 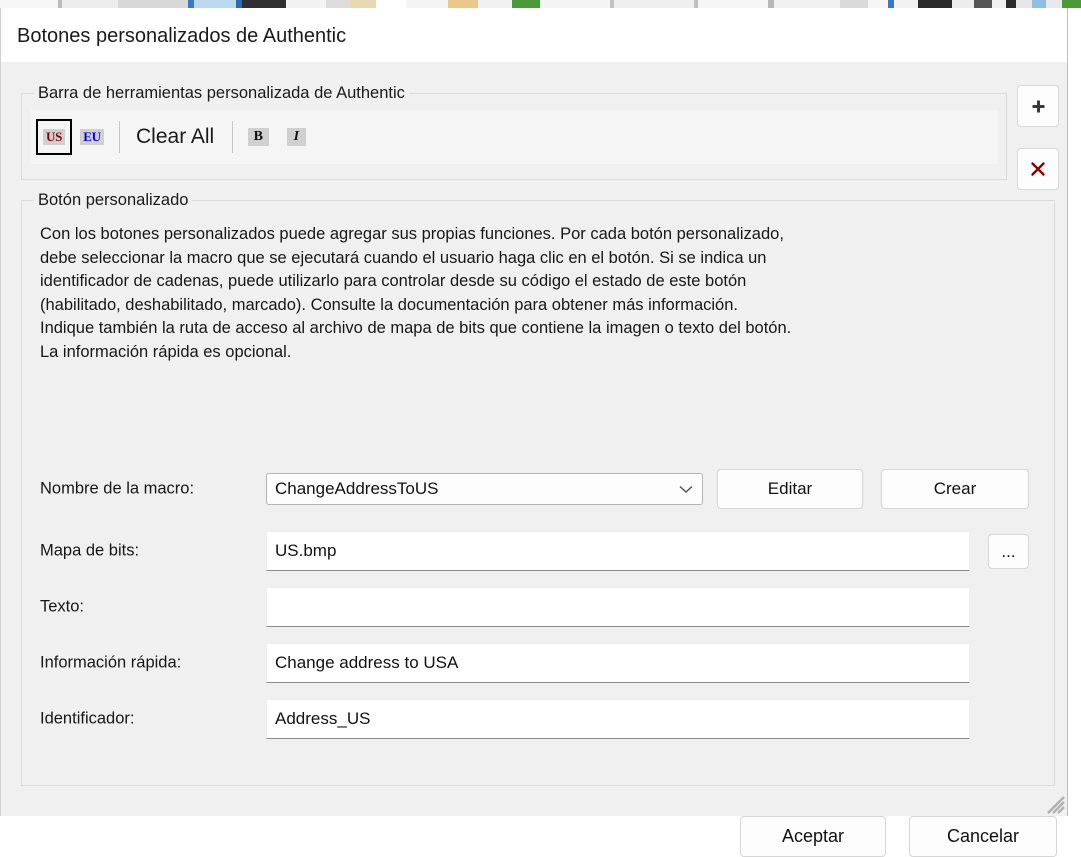 I want to click on italic-icon: I, so click(x=296, y=137).